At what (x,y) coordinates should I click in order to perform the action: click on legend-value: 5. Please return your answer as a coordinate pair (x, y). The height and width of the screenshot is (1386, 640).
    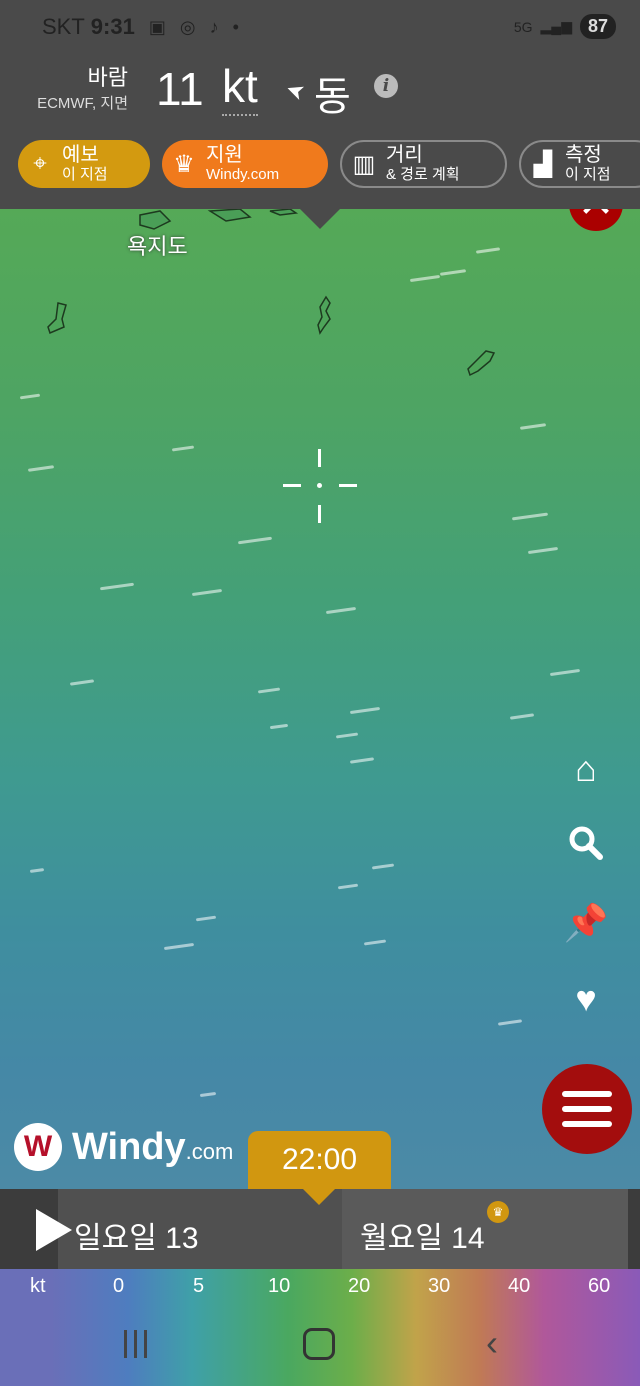
    Looking at the image, I should click on (199, 1286).